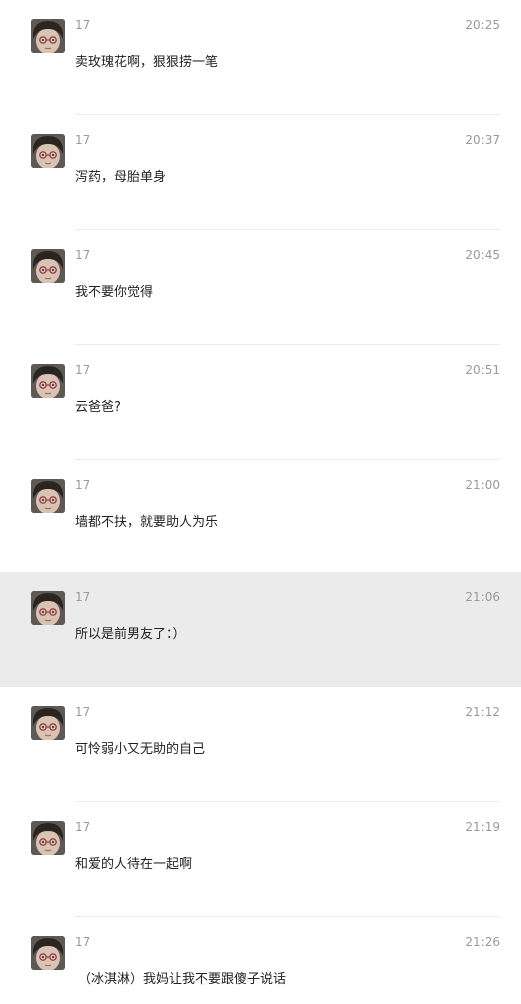 This screenshot has height=1004, width=521. What do you see at coordinates (260, 859) in the screenshot?
I see `message-item: 17 21:19 和爱的人待在一起啊` at bounding box center [260, 859].